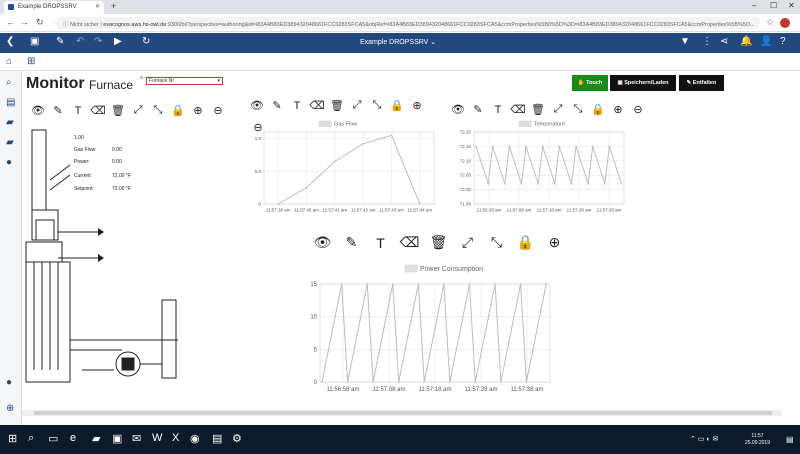  What do you see at coordinates (24, 22) in the screenshot?
I see `forward-icon: →` at bounding box center [24, 22].